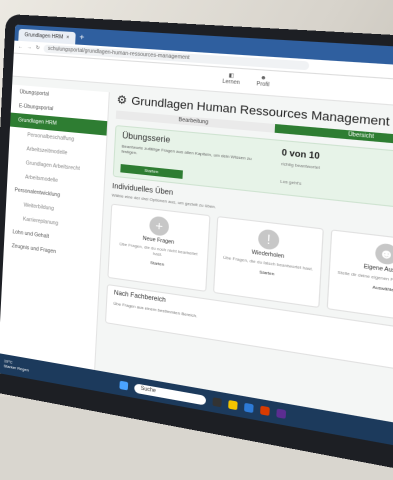  I want to click on option-action: Auswählen, so click(361, 288).